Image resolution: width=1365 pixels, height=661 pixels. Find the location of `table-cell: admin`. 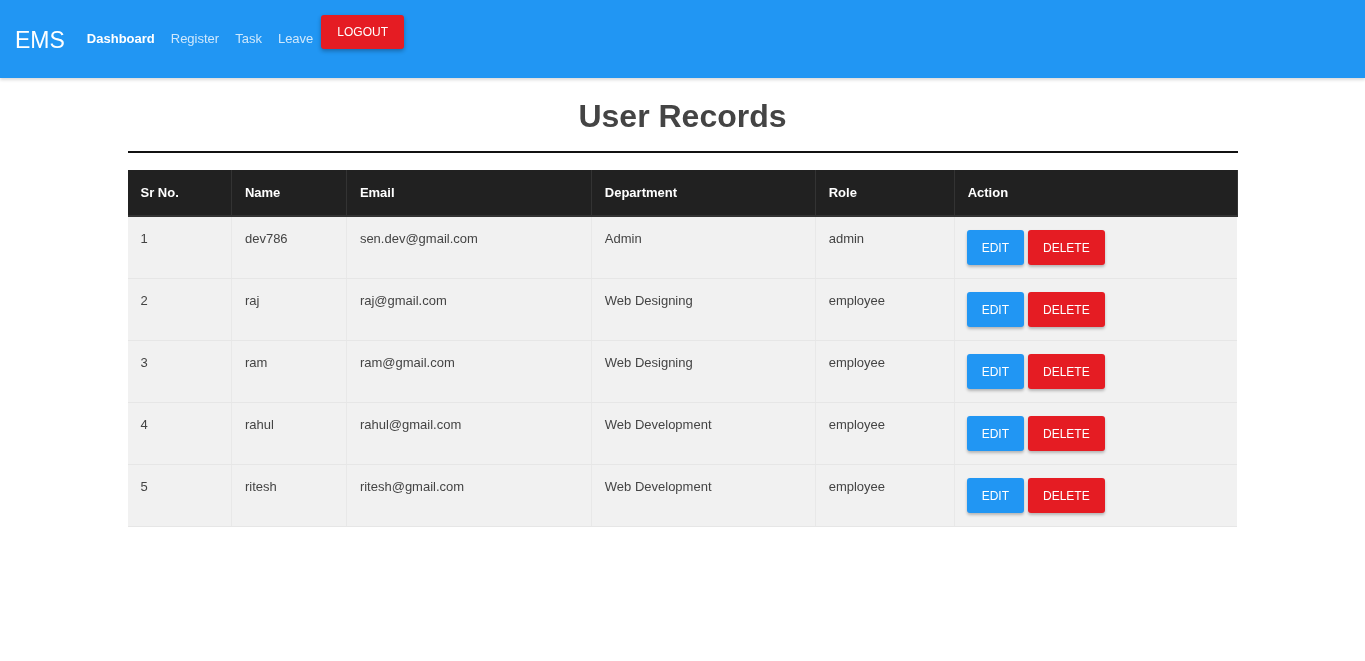

table-cell: admin is located at coordinates (885, 247).